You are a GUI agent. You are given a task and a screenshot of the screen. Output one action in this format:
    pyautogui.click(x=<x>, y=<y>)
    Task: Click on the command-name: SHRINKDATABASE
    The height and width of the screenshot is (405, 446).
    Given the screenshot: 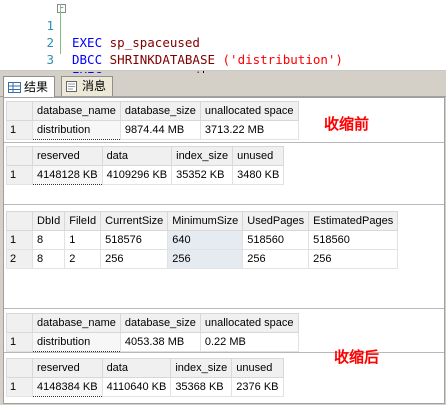 What is the action you would take?
    pyautogui.click(x=162, y=59)
    